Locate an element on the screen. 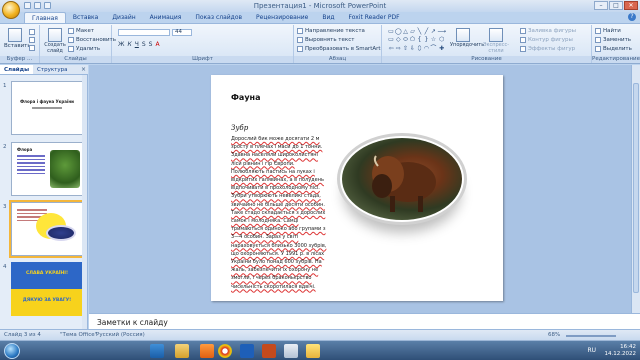  font-color-button: A is located at coordinates (157, 44).